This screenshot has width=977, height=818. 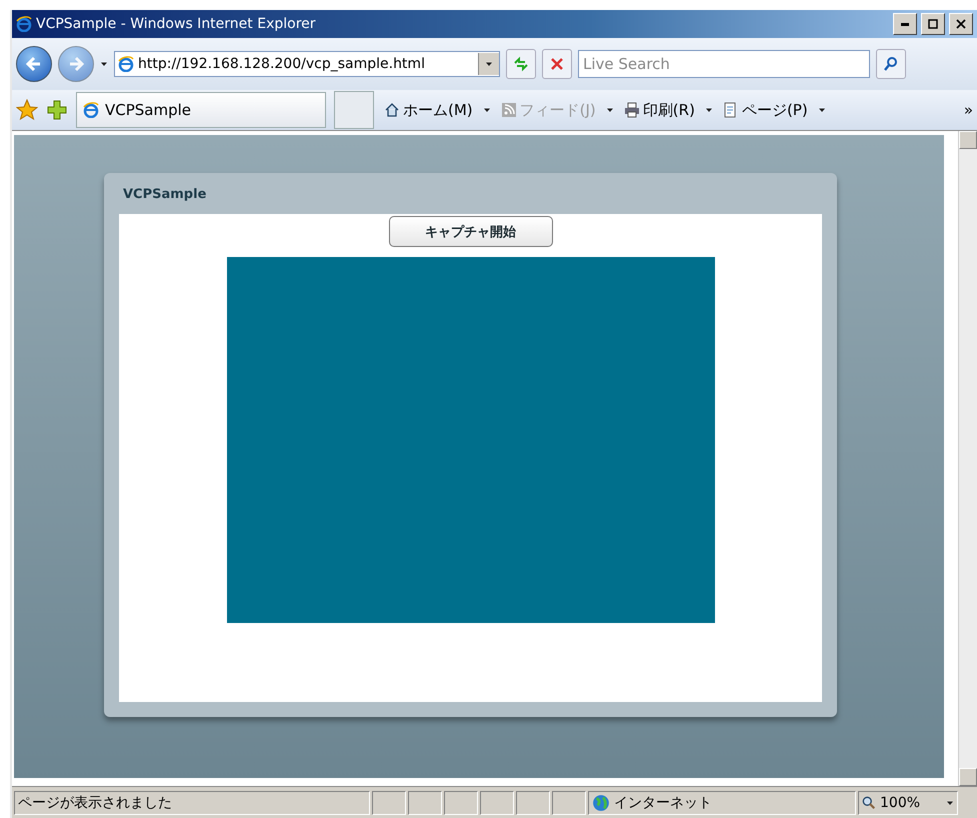 I want to click on add-star-icon, so click(x=57, y=110).